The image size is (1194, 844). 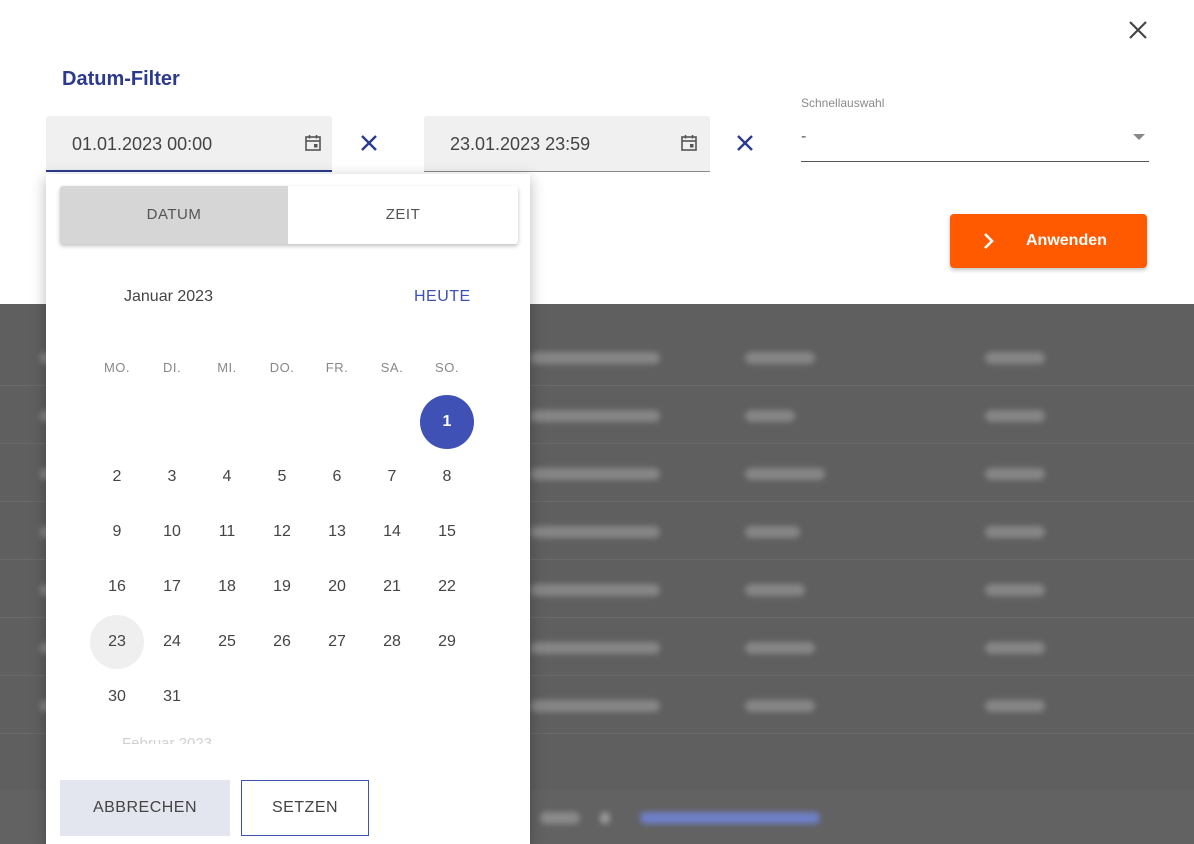 What do you see at coordinates (337, 587) in the screenshot?
I see `calendar-day: 20` at bounding box center [337, 587].